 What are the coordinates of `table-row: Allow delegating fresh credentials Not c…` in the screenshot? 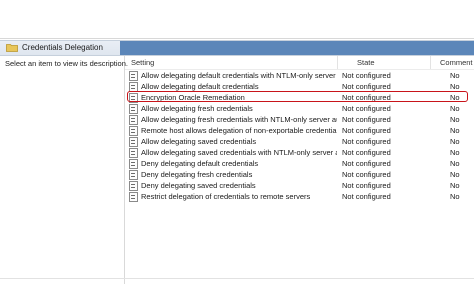 It's located at (299, 108).